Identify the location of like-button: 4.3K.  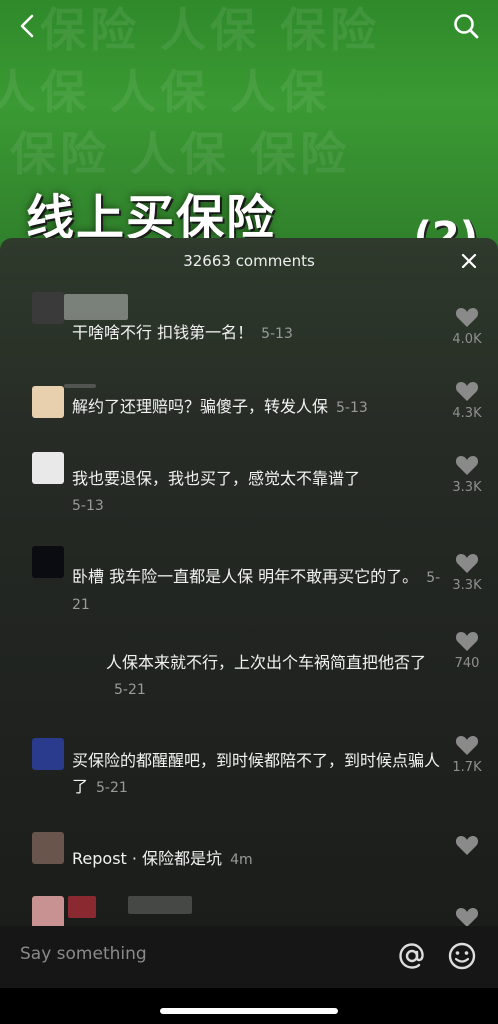
(467, 400).